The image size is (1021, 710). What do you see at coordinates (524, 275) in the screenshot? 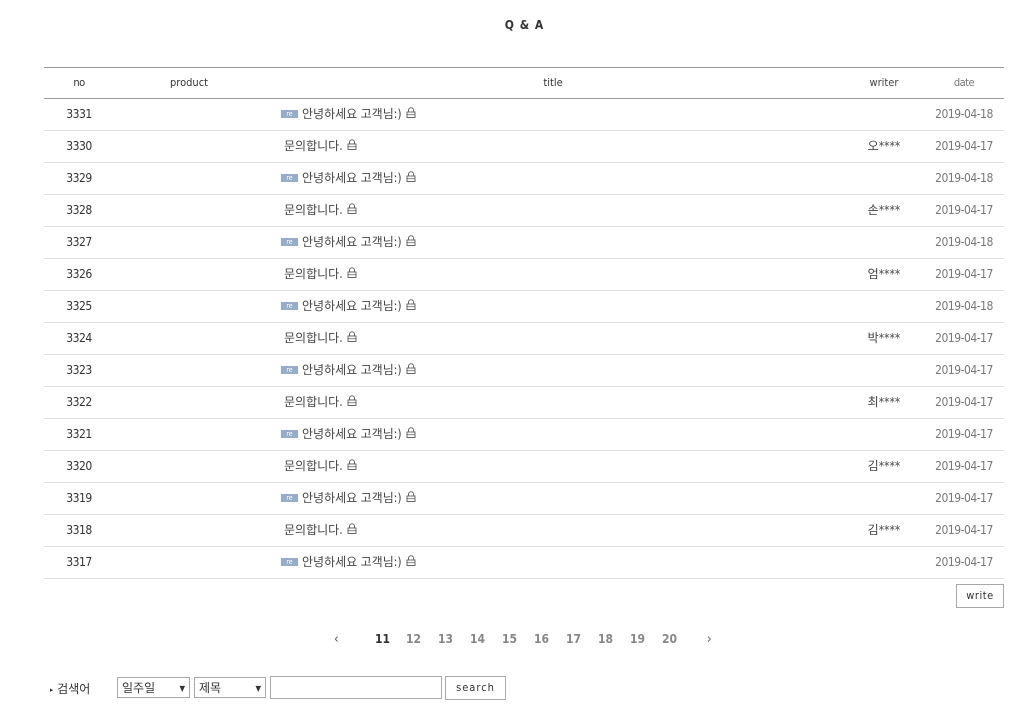
I see `table-row: 3326 문의합니다. 엄**** 2019-04-17` at bounding box center [524, 275].